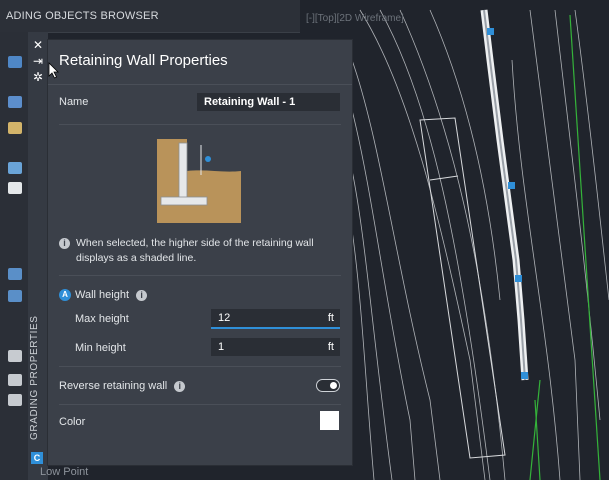 Image resolution: width=609 pixels, height=480 pixels. I want to click on browser-header: ADING OBJECTS BROWSER, so click(150, 16).